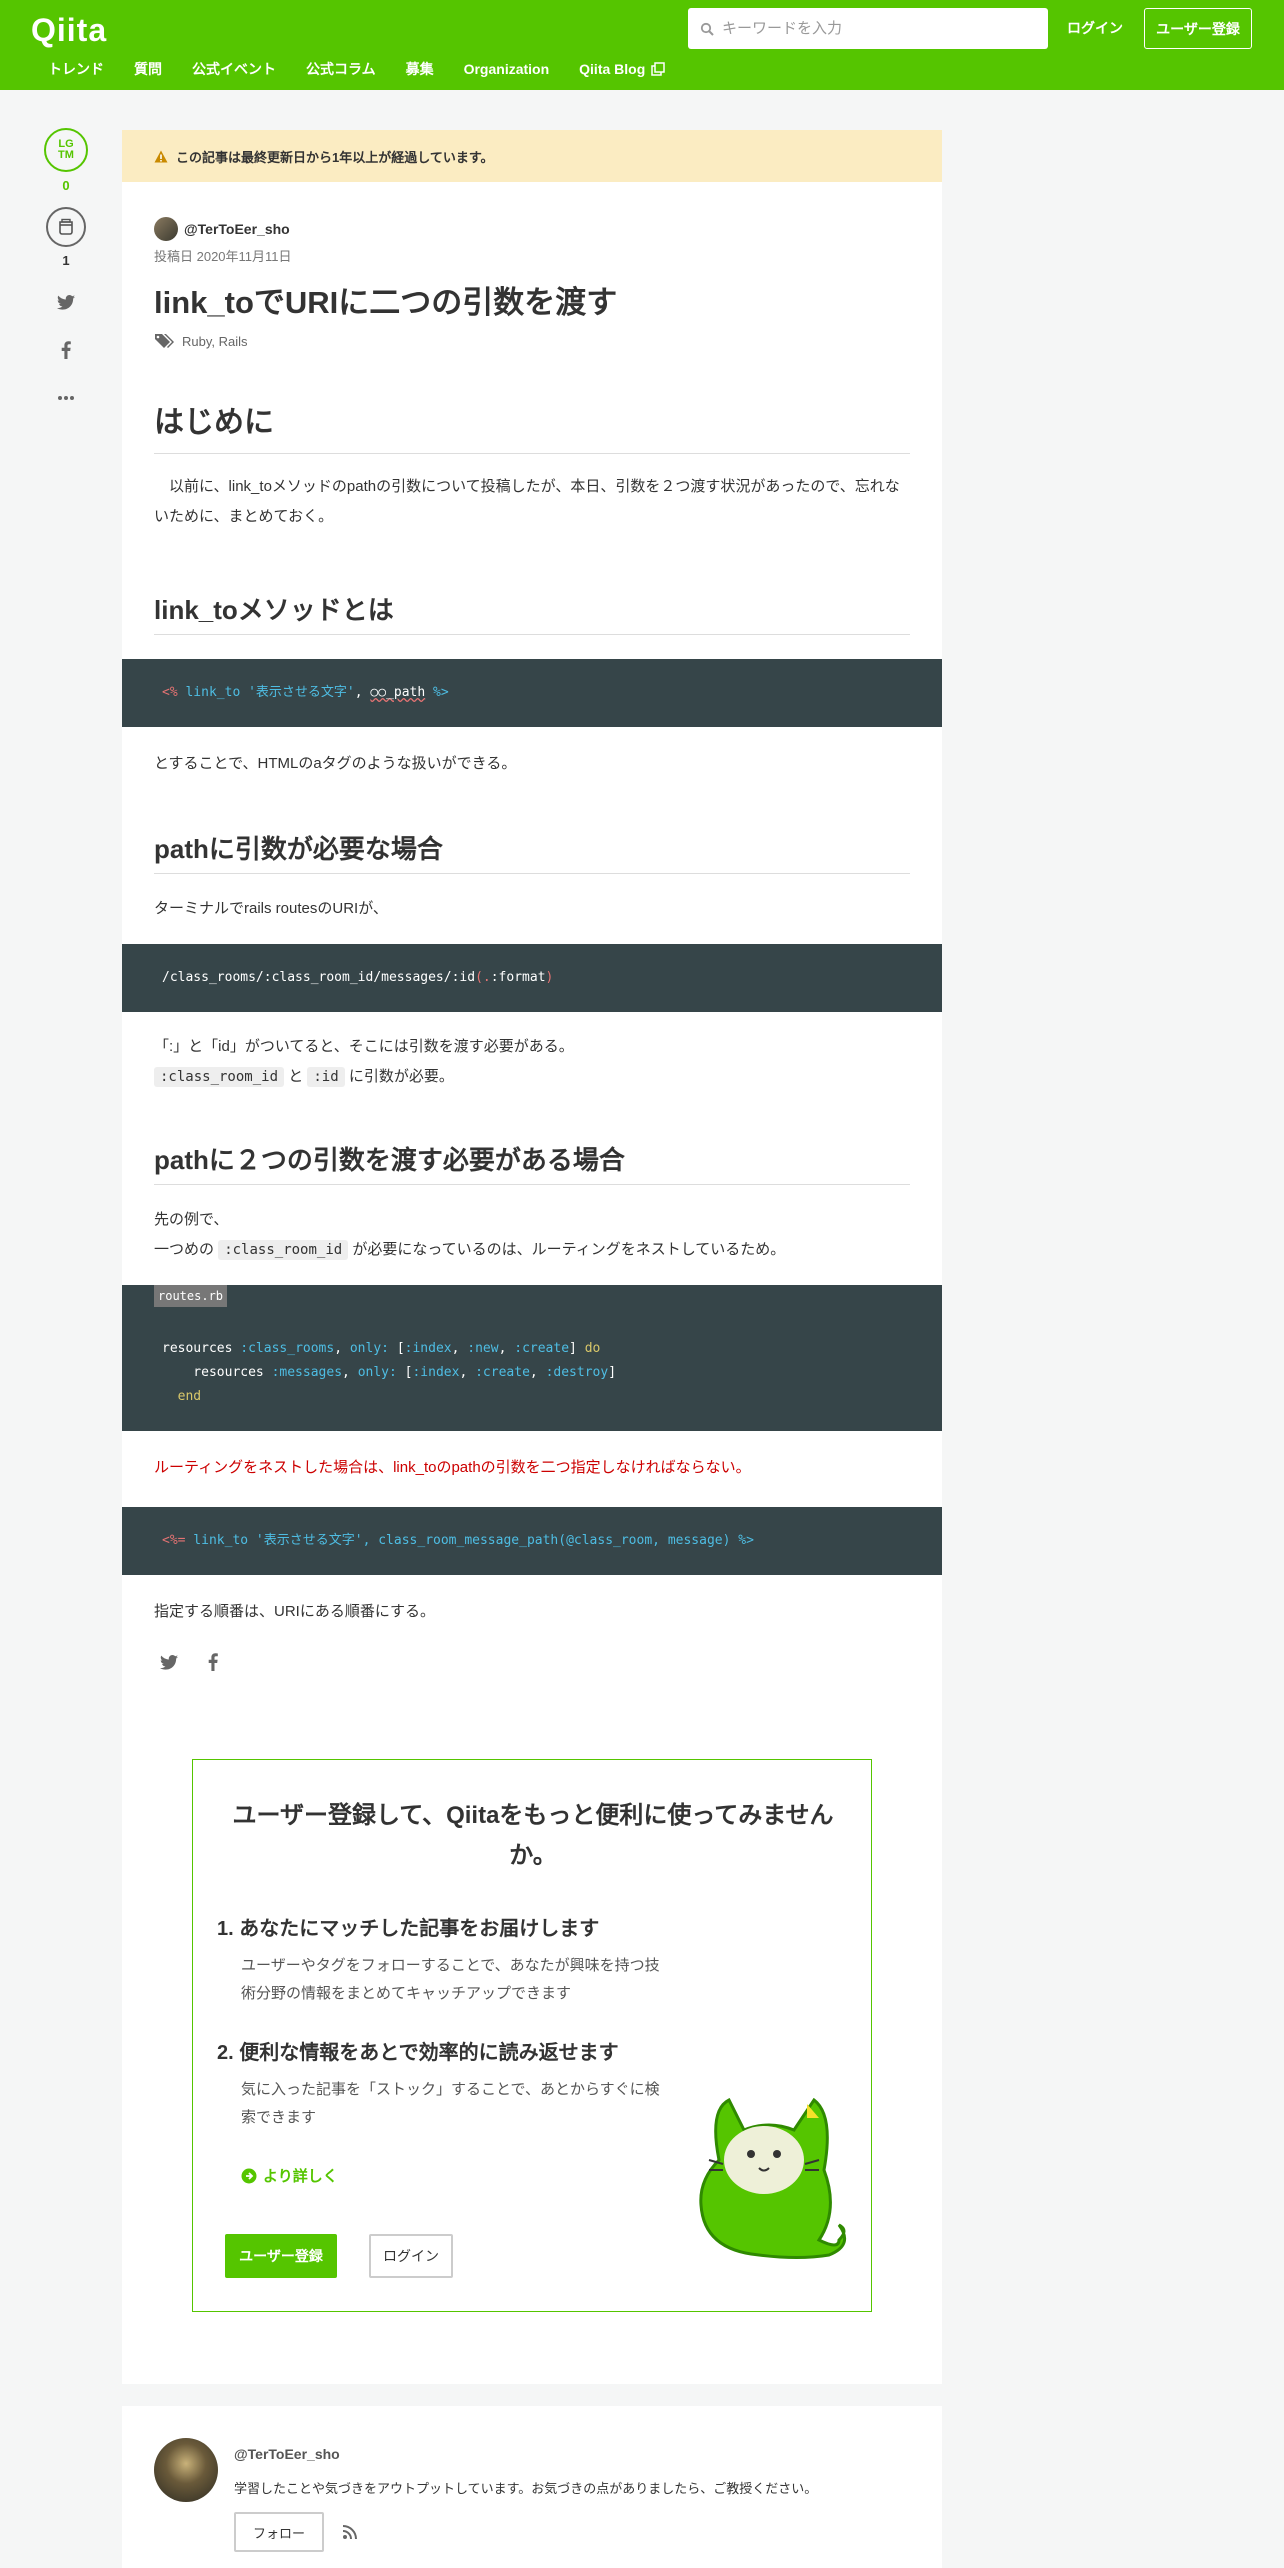  I want to click on text-to: と, so click(296, 1076).